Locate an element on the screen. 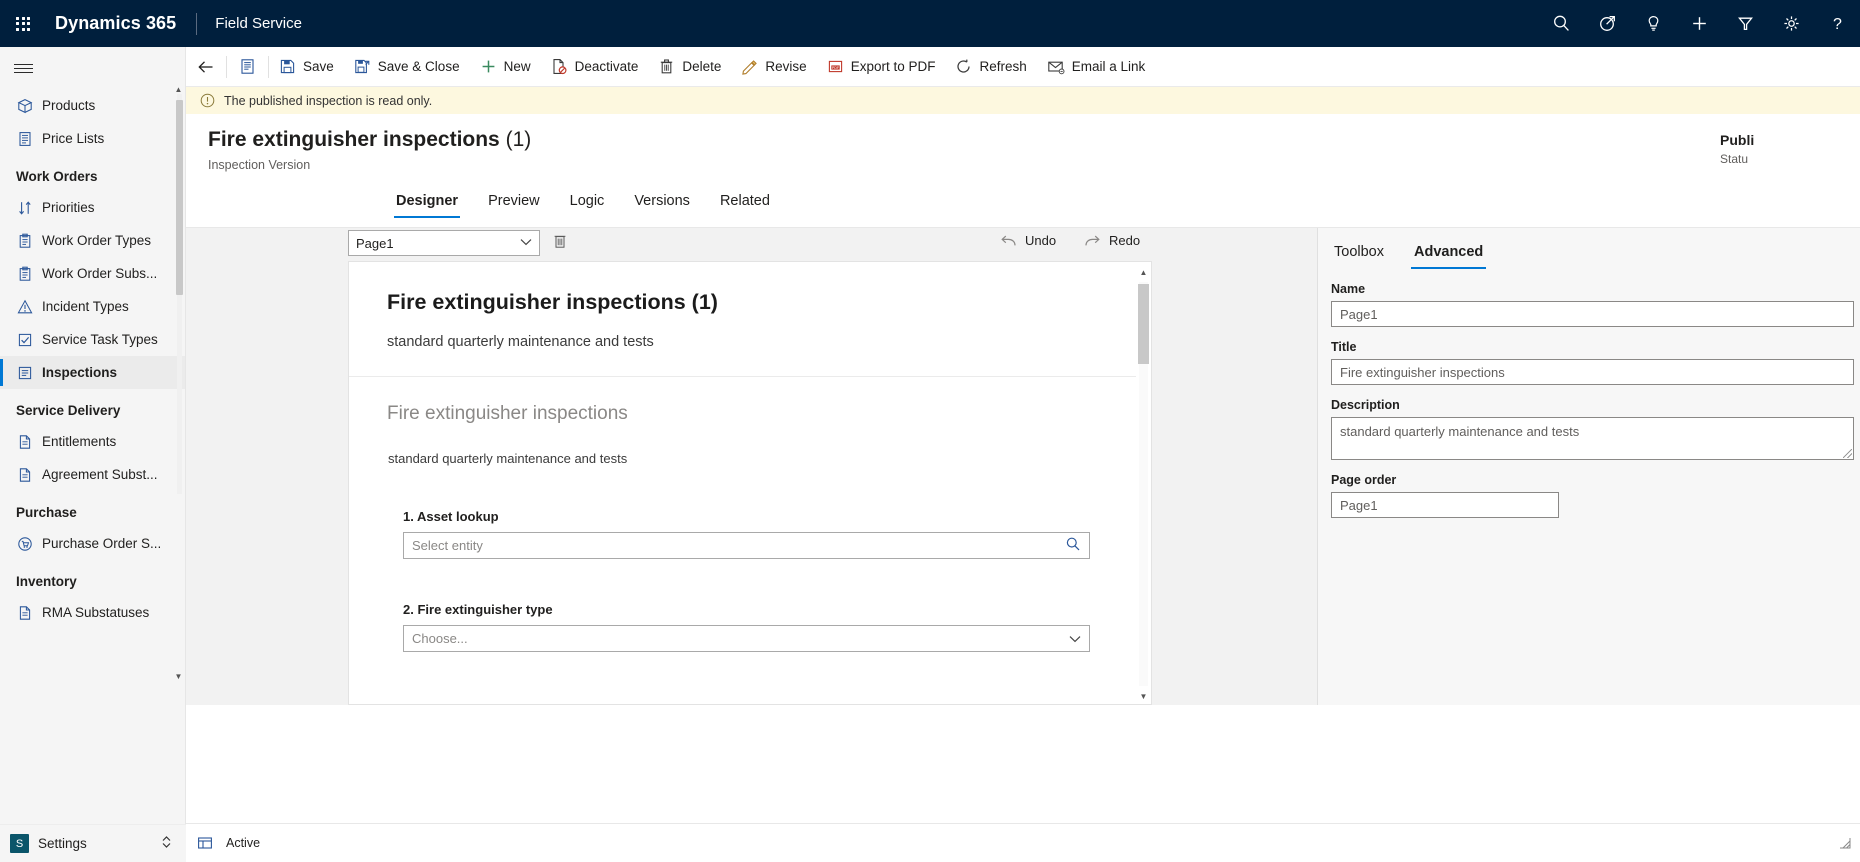 This screenshot has height=862, width=1860. sidebar-group-header: Purchase is located at coordinates (46, 512).